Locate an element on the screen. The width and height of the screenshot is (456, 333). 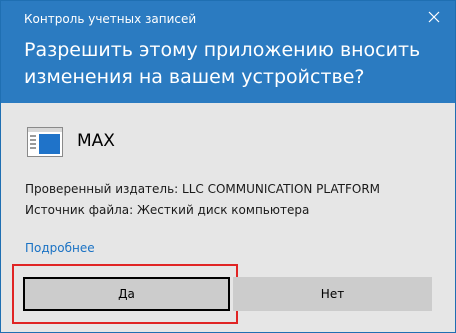
no-button: Нет is located at coordinates (332, 294).